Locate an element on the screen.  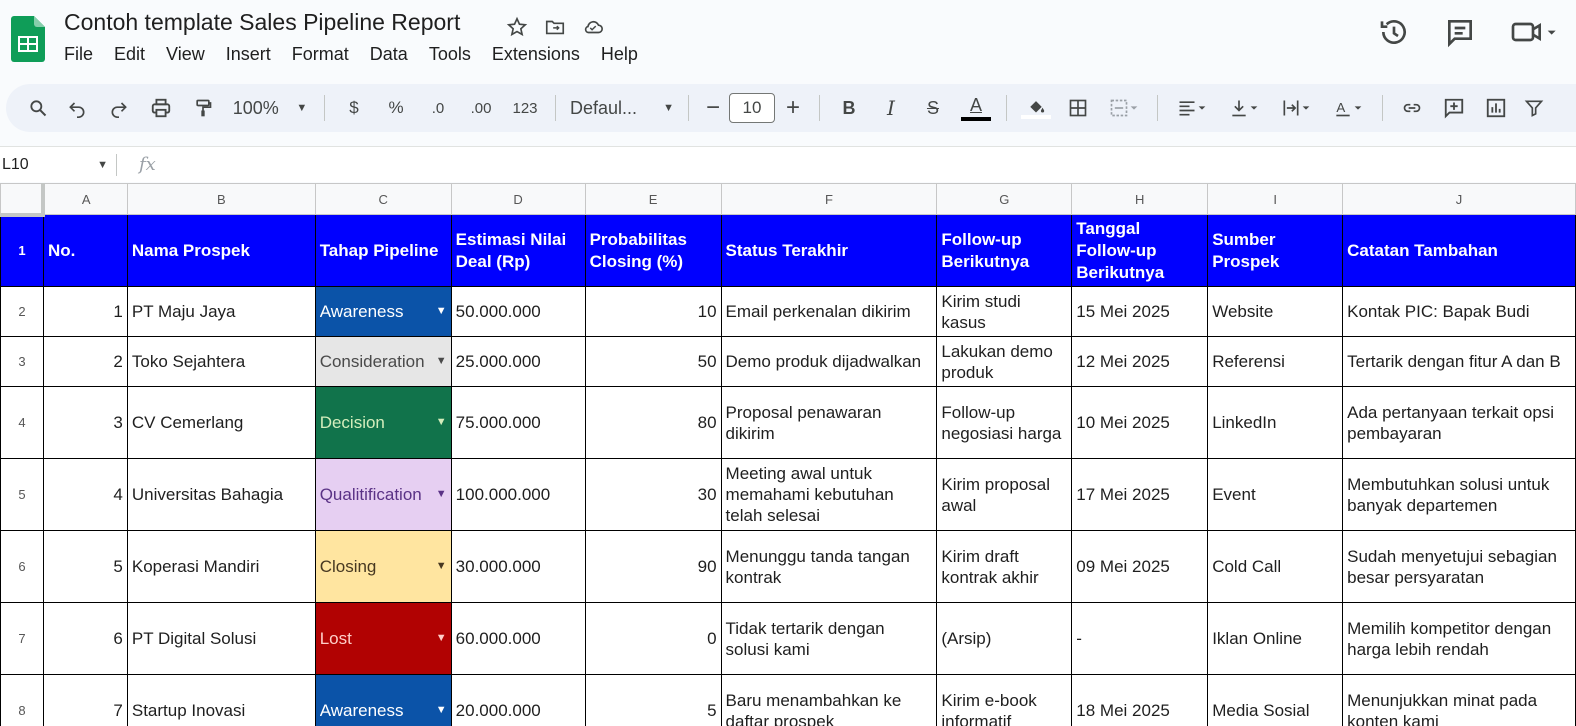
pipeline-stage-dropdown: Decision ▼ is located at coordinates (383, 422).